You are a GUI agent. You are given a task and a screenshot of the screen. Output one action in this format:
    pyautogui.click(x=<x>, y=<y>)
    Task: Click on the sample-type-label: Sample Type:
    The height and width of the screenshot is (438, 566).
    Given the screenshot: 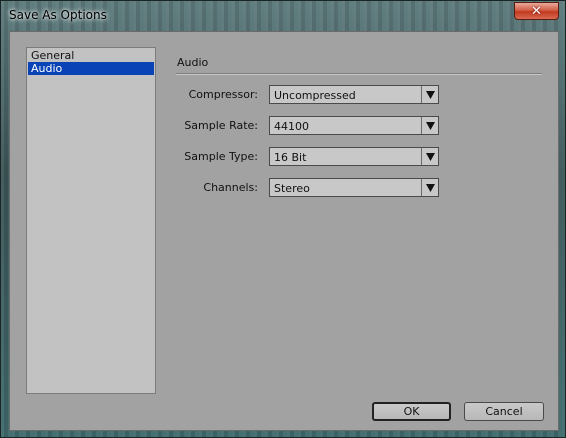 What is the action you would take?
    pyautogui.click(x=221, y=156)
    